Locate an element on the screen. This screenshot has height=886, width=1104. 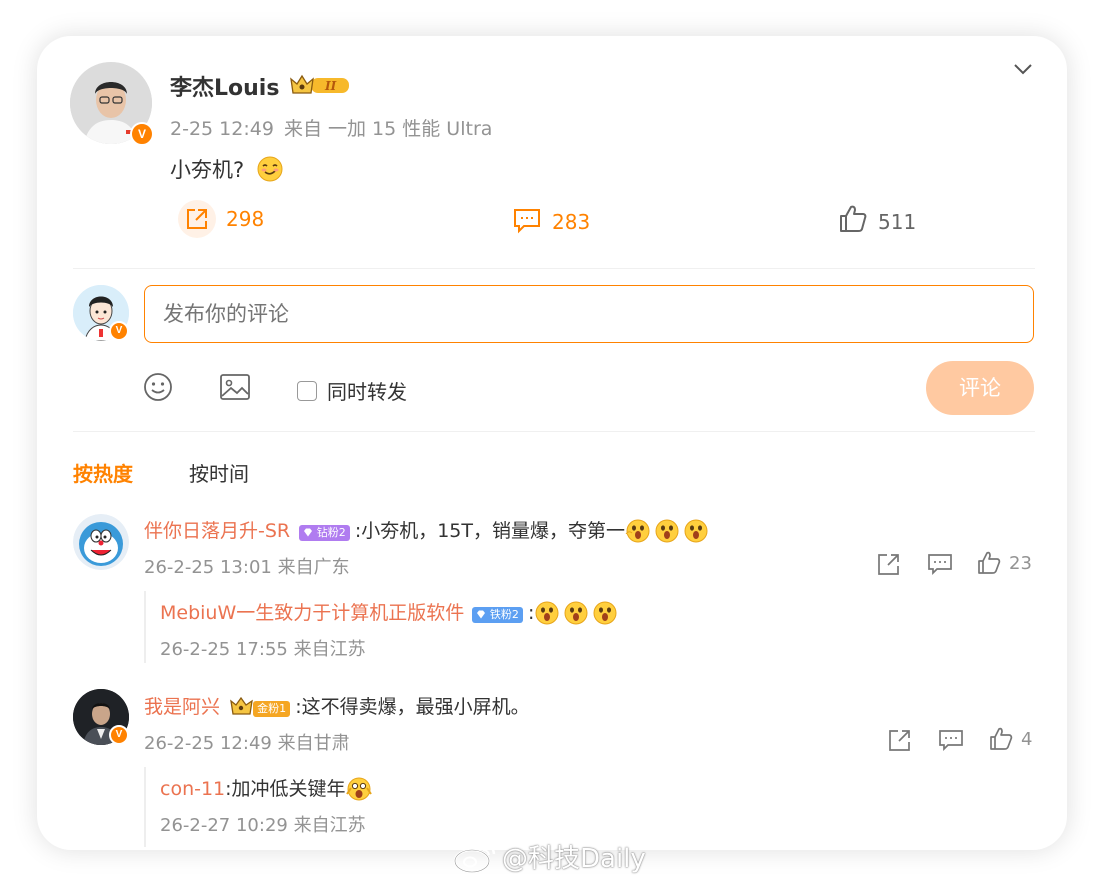
post-time: 2-25 12:49 is located at coordinates (222, 129).